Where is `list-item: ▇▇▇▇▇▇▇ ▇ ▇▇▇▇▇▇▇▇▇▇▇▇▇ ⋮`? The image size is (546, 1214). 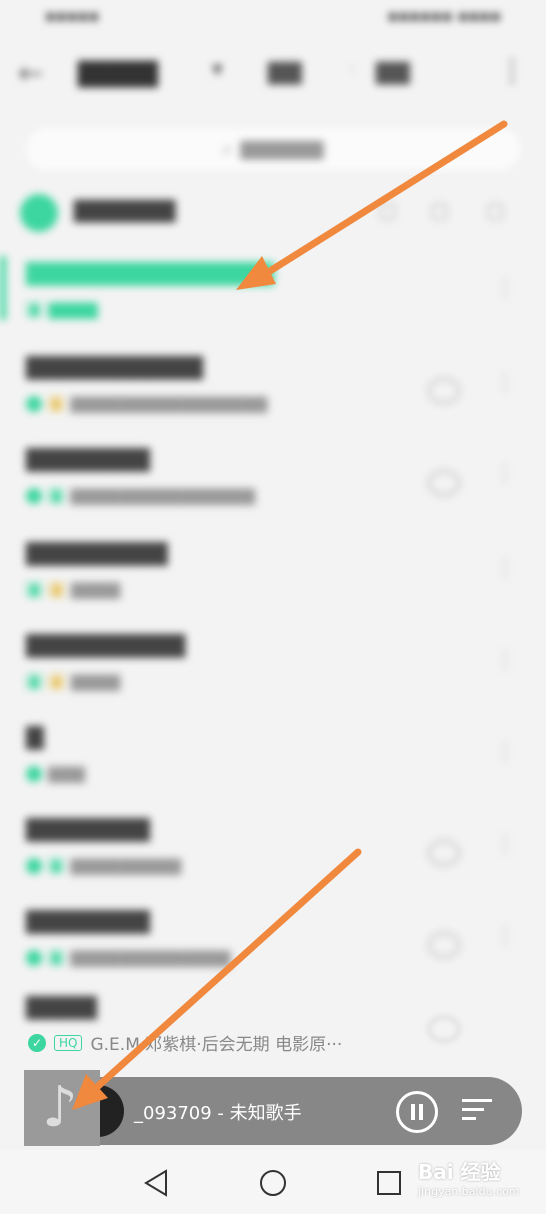
list-item: ▇▇▇▇▇▇▇ ▇ ▇▇▇▇▇▇▇▇▇▇▇▇▇ ⋮ is located at coordinates (273, 949).